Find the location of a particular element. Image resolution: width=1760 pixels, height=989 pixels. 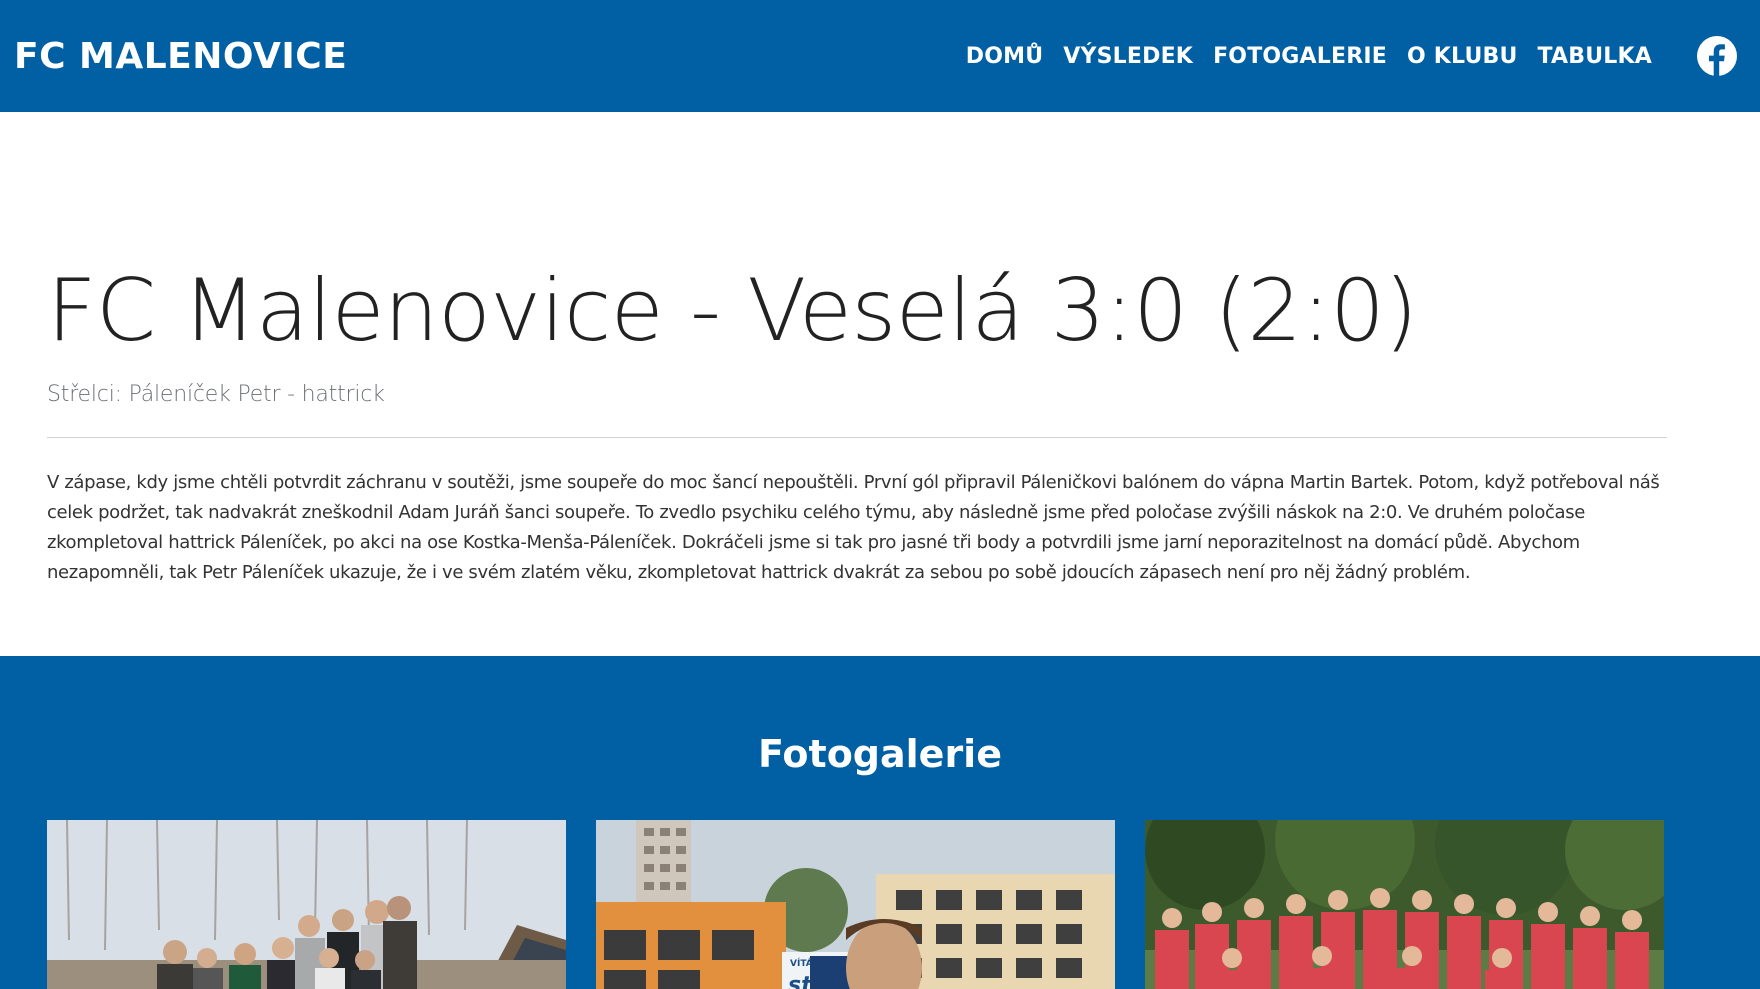

facebook-link is located at coordinates (1721, 56).